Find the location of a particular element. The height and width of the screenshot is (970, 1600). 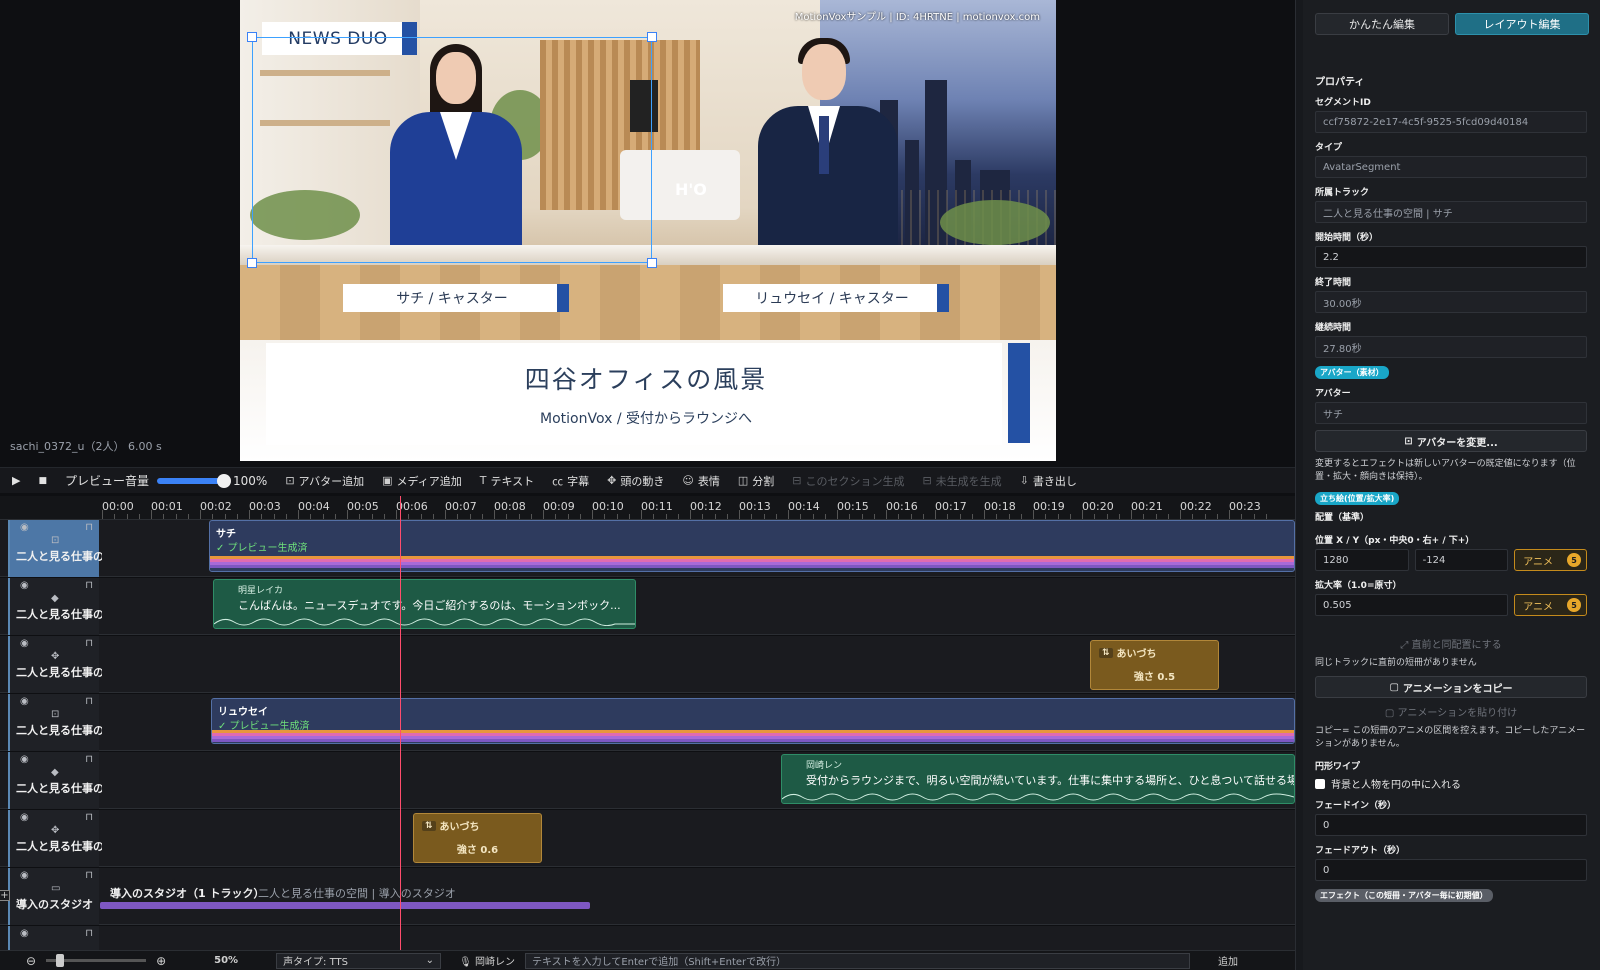

add-button: 追加 is located at coordinates (1228, 960).